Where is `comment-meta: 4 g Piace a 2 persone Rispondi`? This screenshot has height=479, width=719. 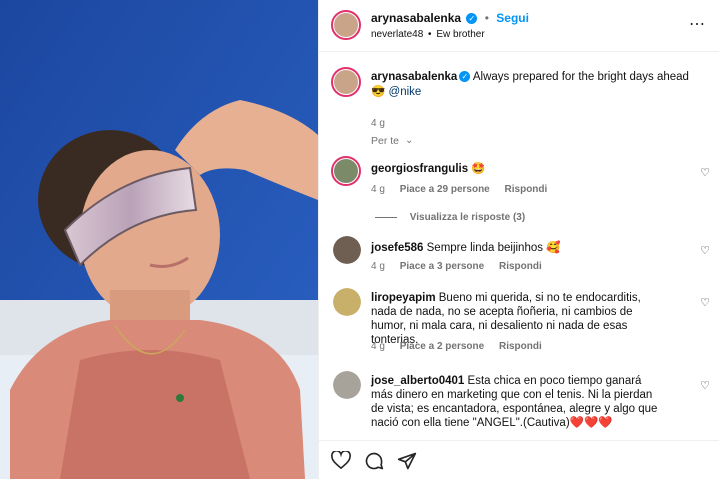 comment-meta: 4 g Piace a 2 persone Rispondi is located at coordinates (462, 346).